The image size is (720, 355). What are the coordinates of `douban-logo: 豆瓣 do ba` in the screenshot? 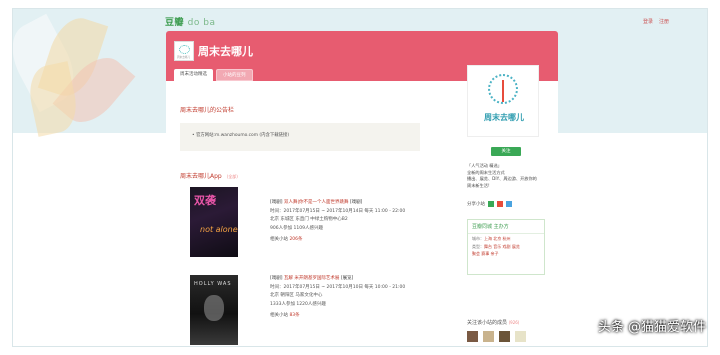 It's located at (190, 21).